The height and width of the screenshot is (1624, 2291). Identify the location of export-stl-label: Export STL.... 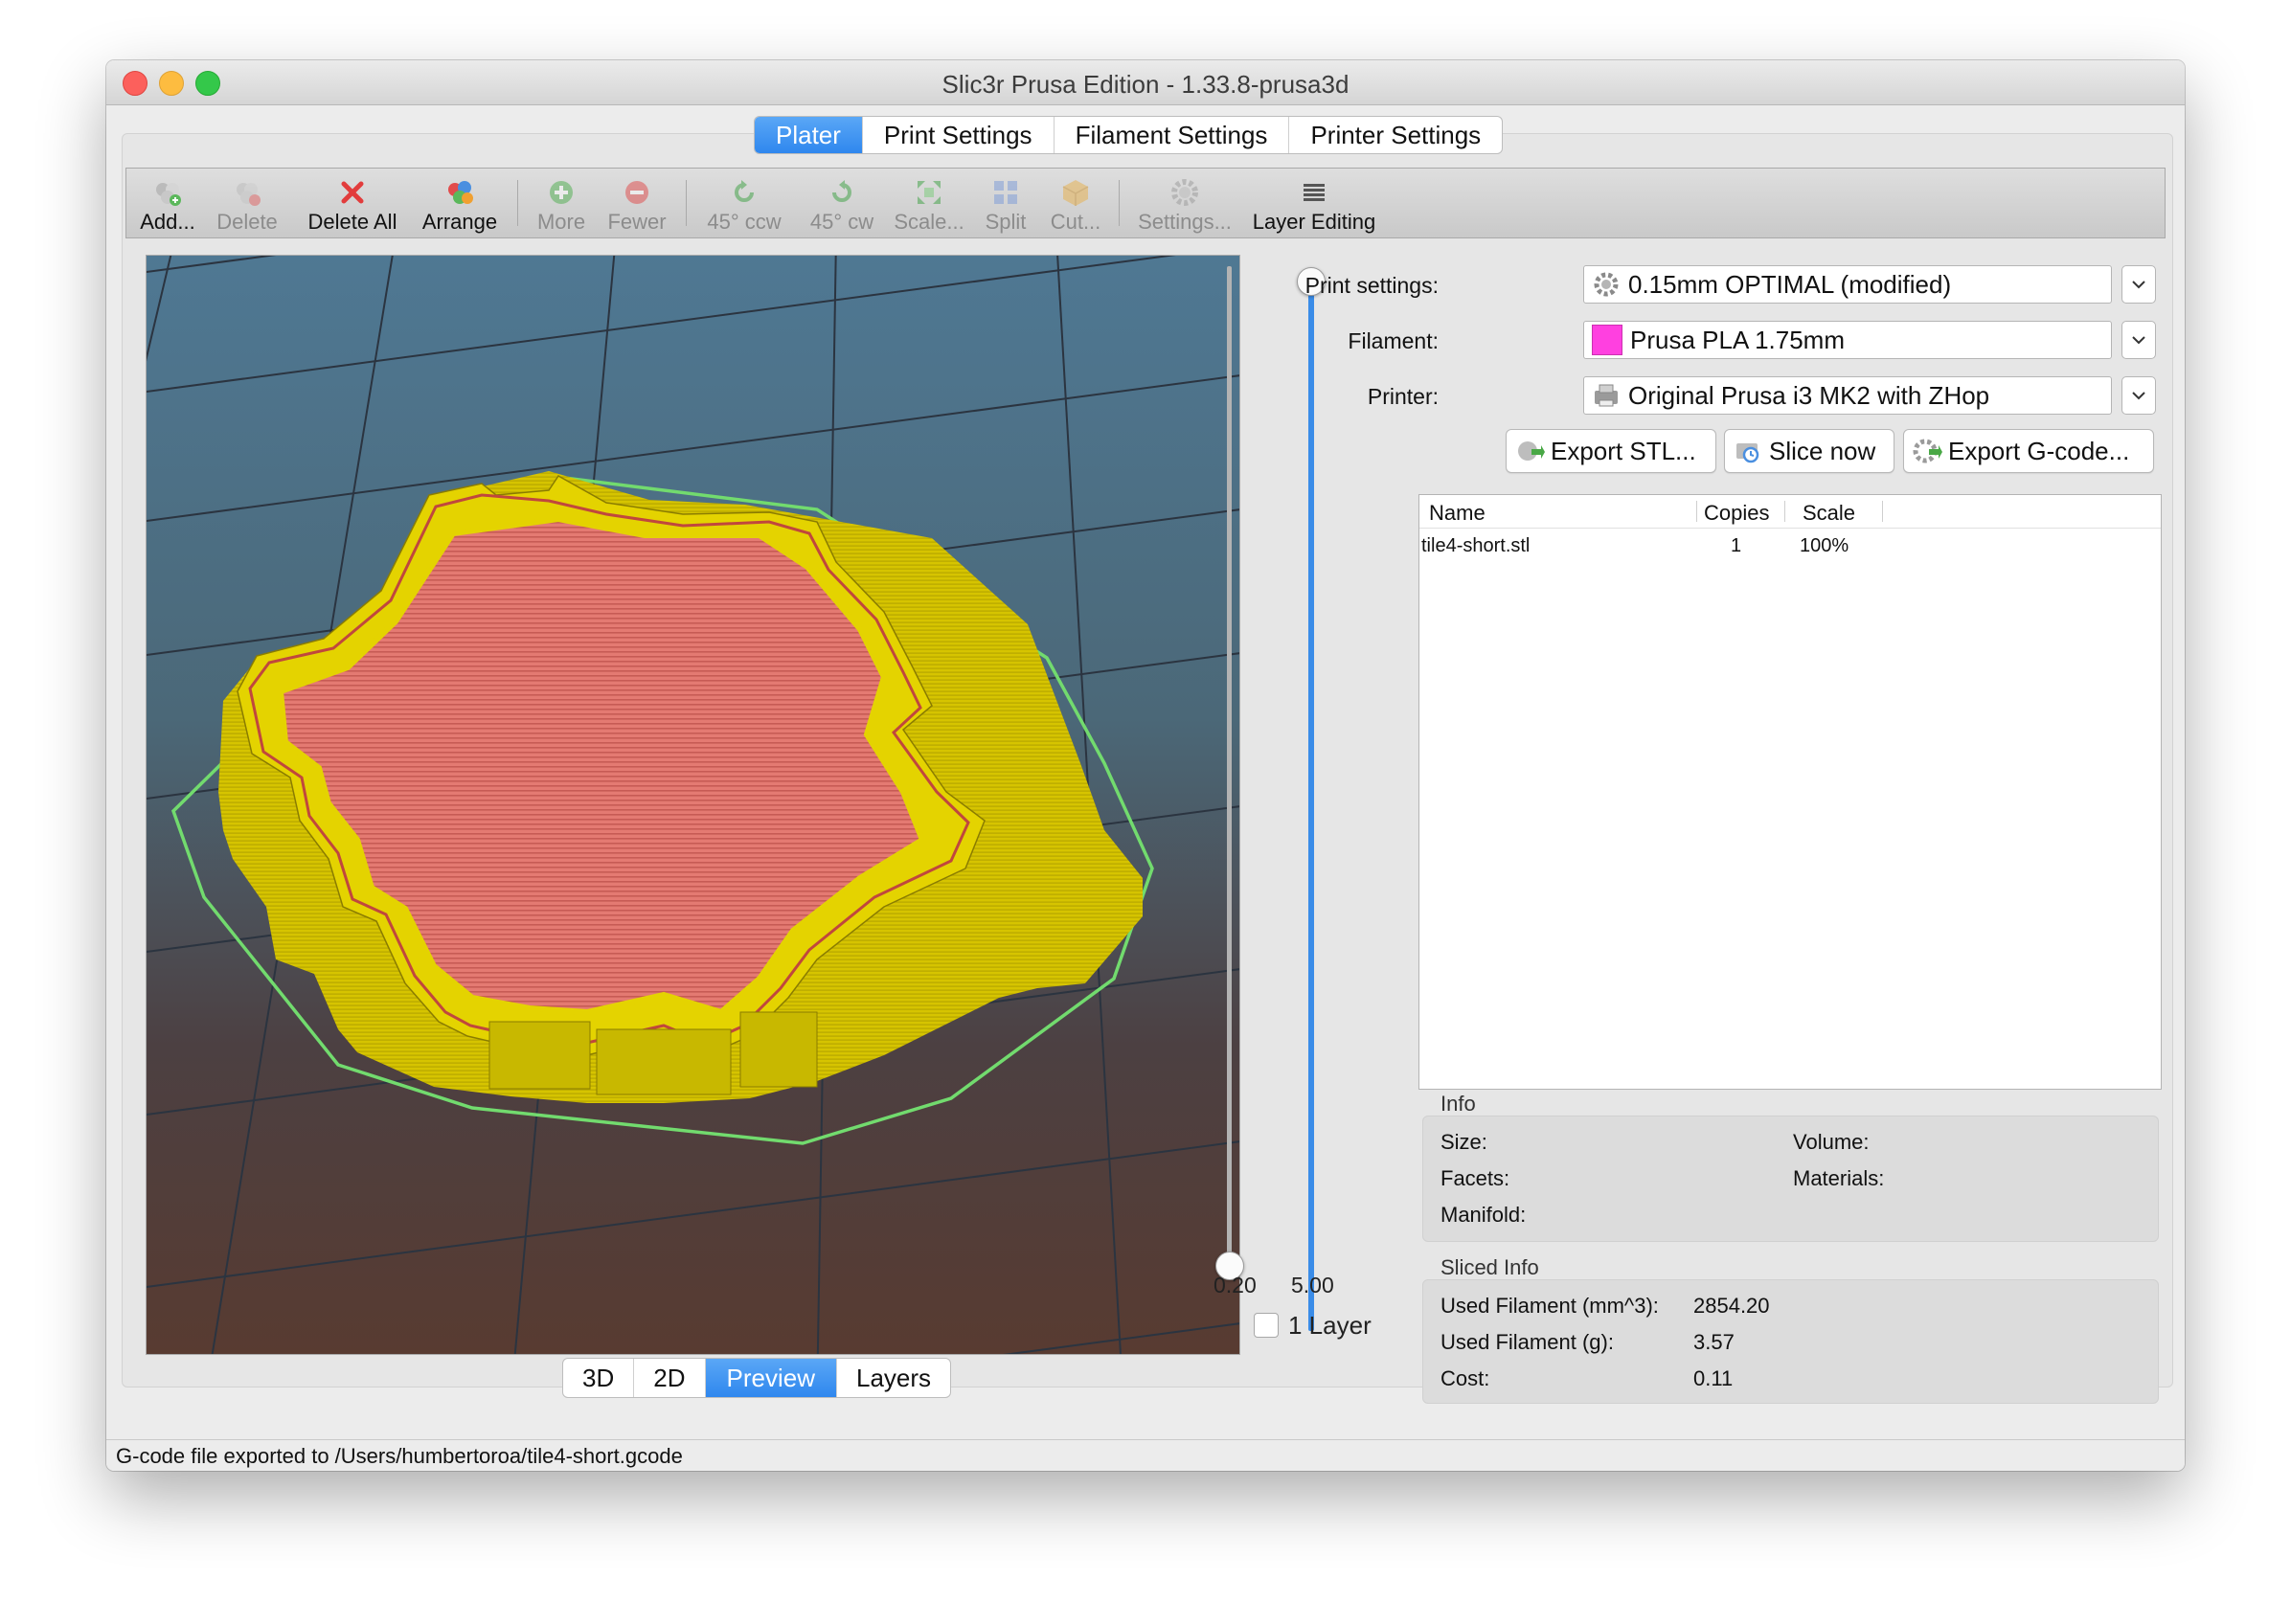
(1623, 450).